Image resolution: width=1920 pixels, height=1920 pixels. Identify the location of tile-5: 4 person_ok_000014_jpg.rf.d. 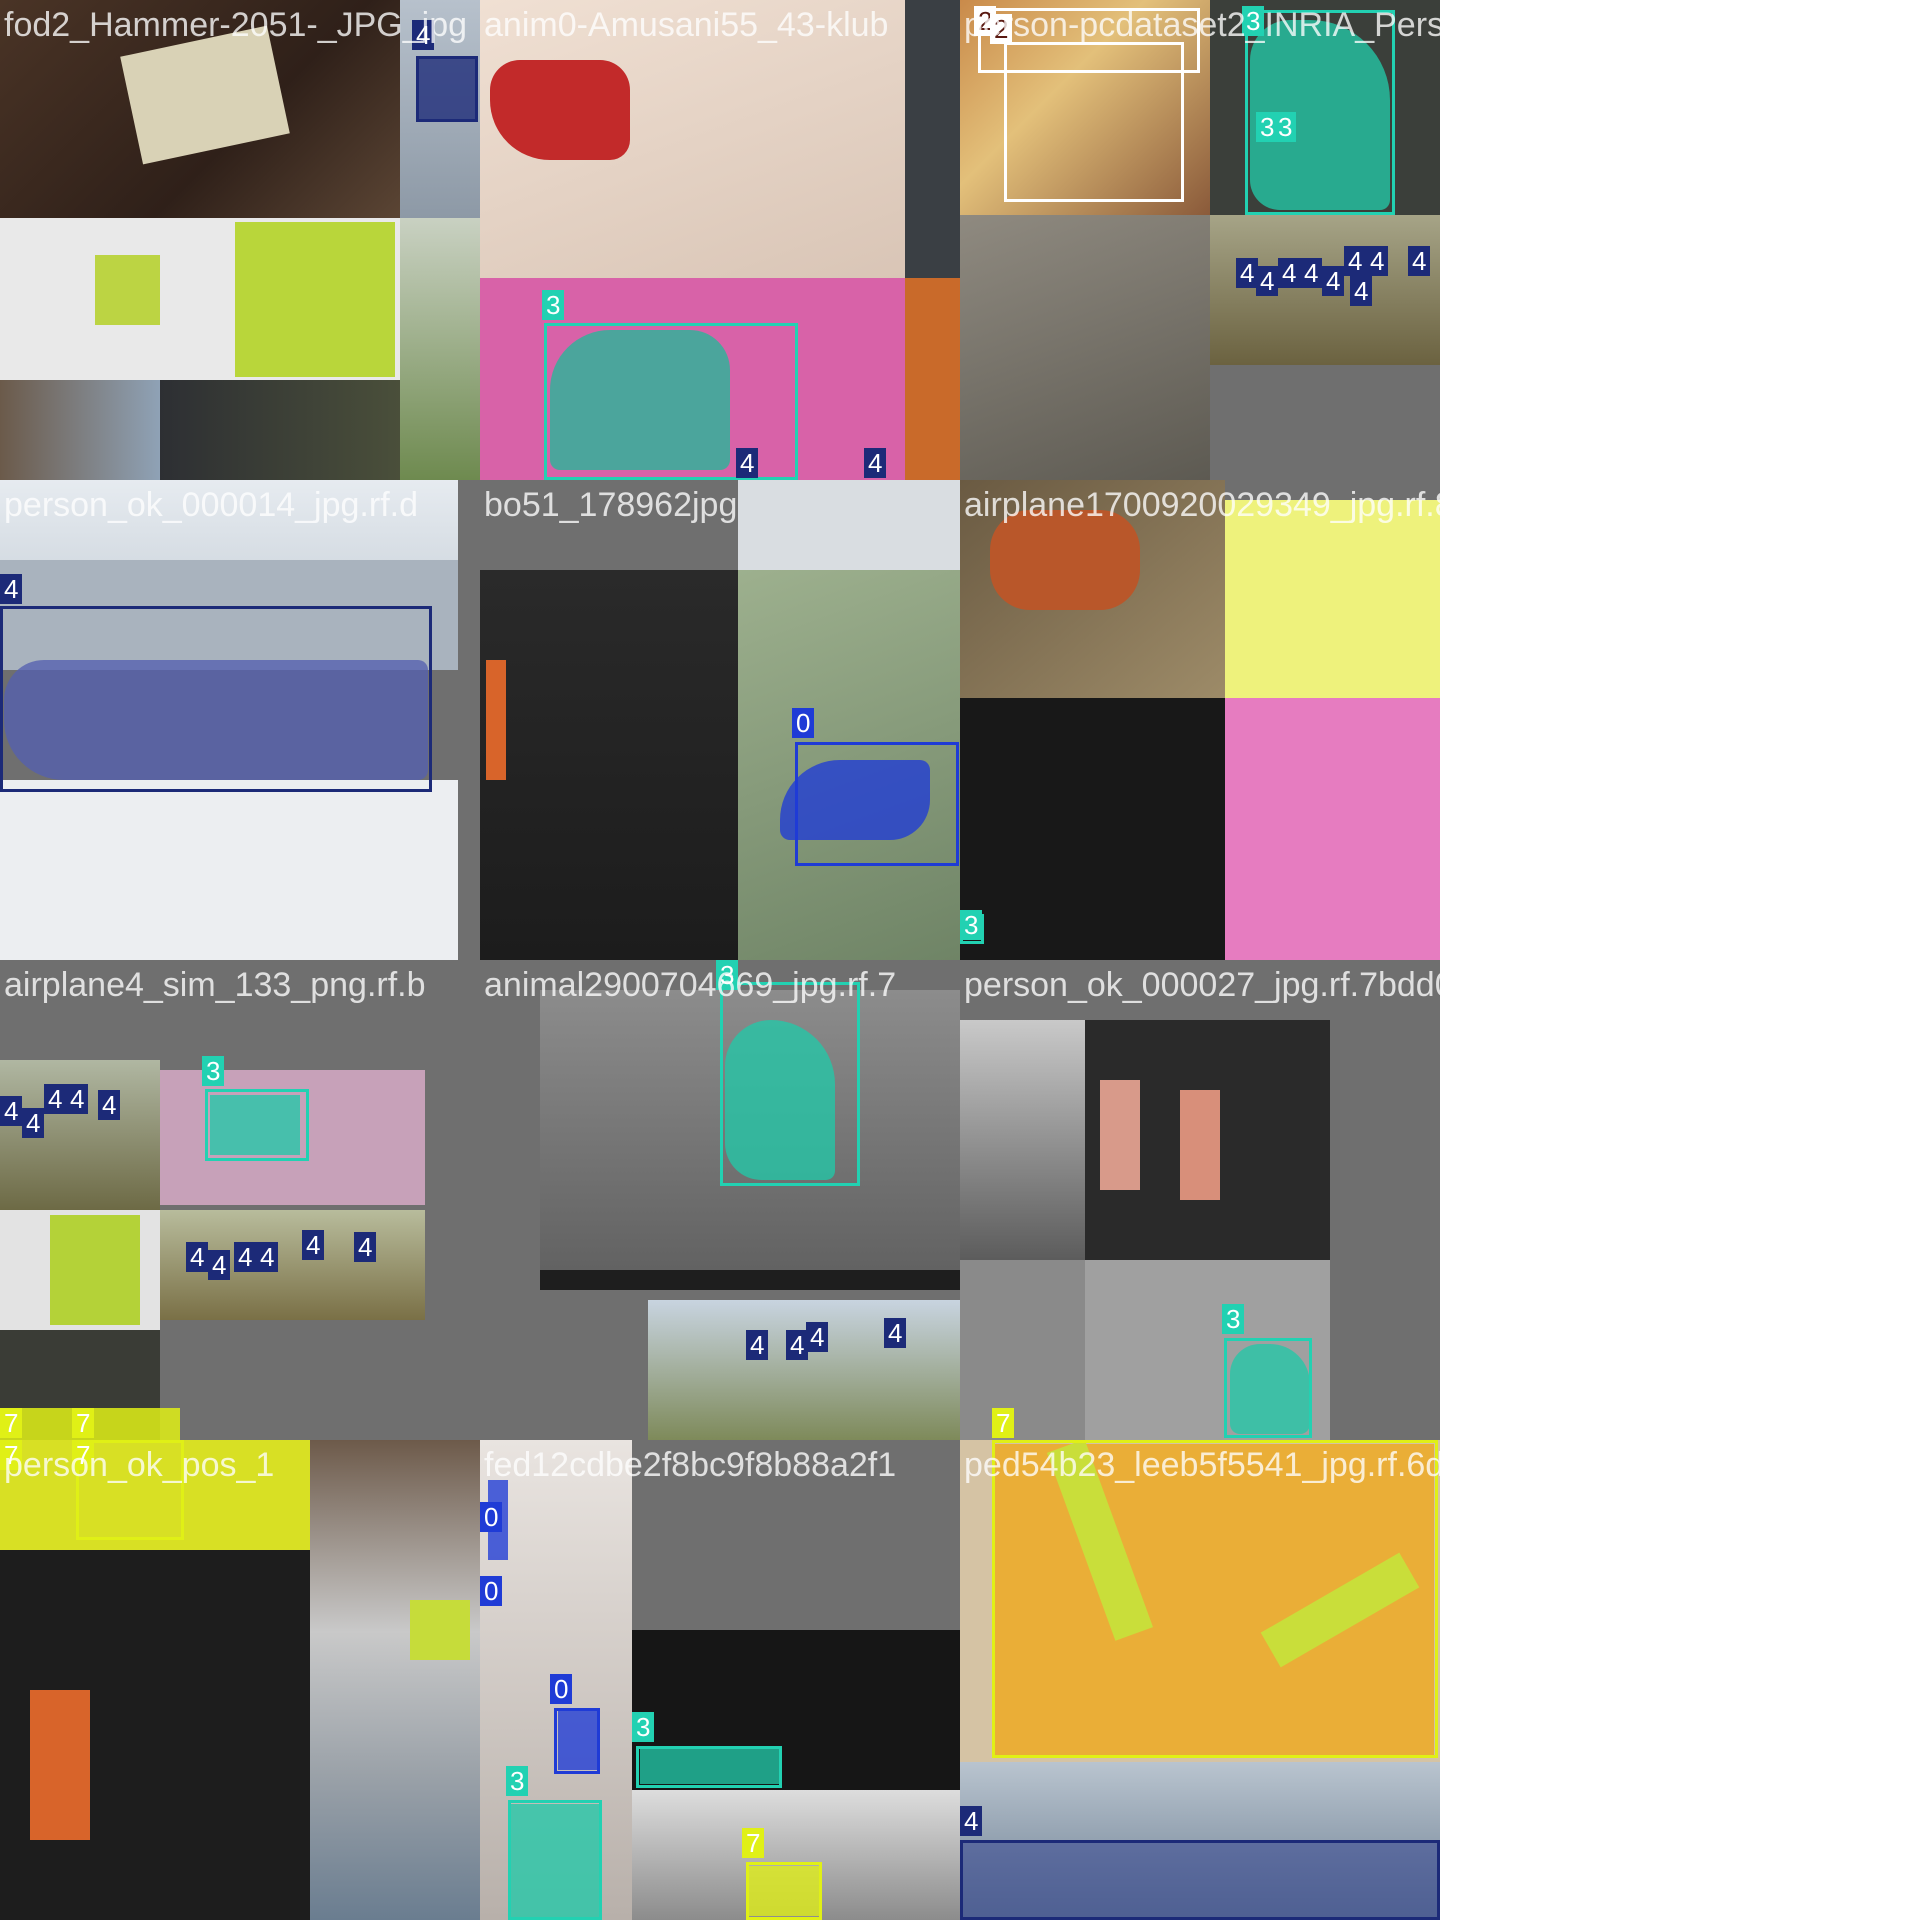
(240, 720).